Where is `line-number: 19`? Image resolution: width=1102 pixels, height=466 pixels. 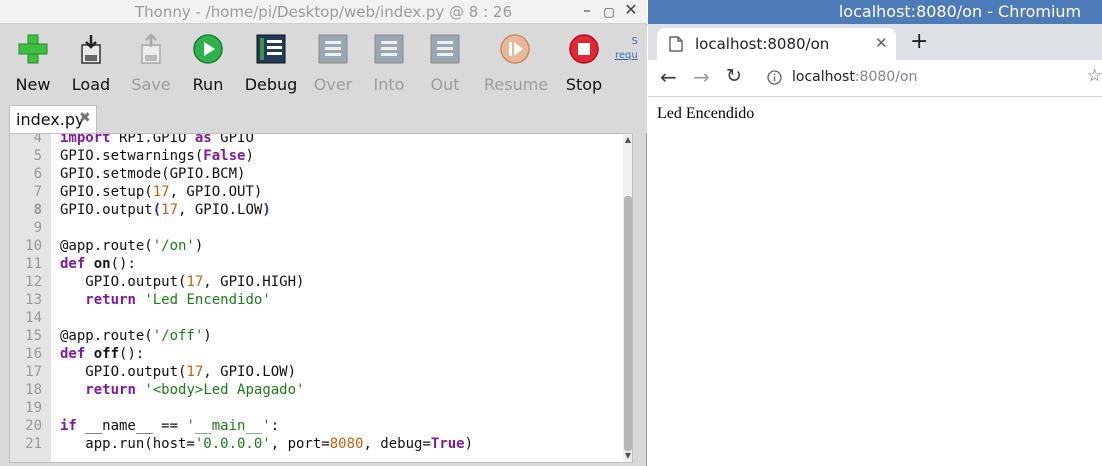 line-number: 19 is located at coordinates (33, 408).